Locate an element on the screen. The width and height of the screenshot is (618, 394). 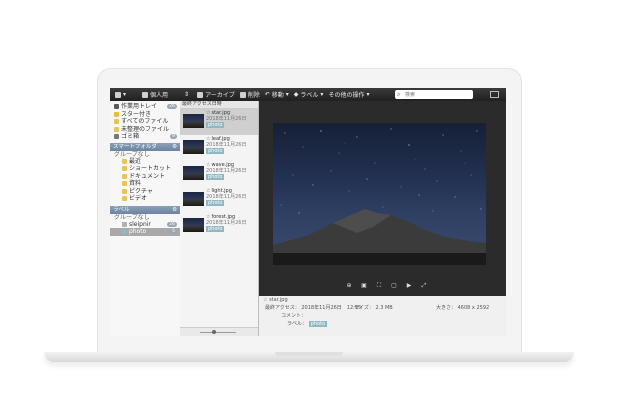
details-size-row: サイズ： 2.3 MB is located at coordinates (373, 308).